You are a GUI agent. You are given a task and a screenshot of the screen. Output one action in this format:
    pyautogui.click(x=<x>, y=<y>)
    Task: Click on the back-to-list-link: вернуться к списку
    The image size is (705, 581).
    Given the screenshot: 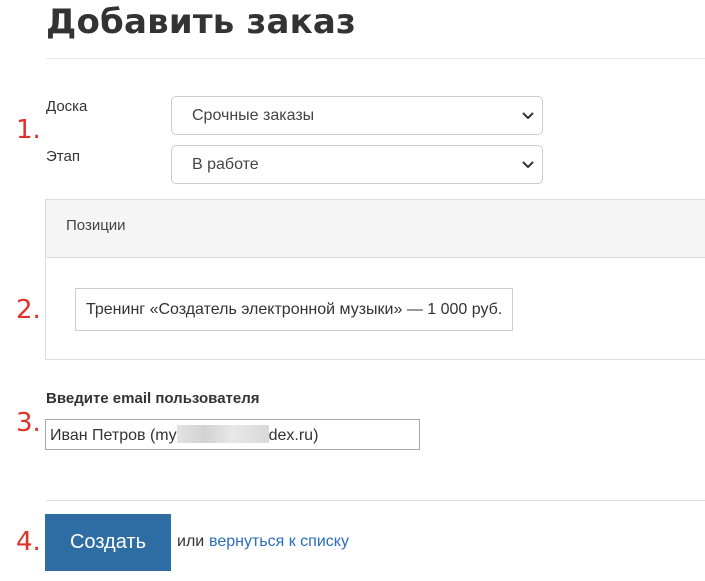 What is the action you would take?
    pyautogui.click(x=279, y=542)
    